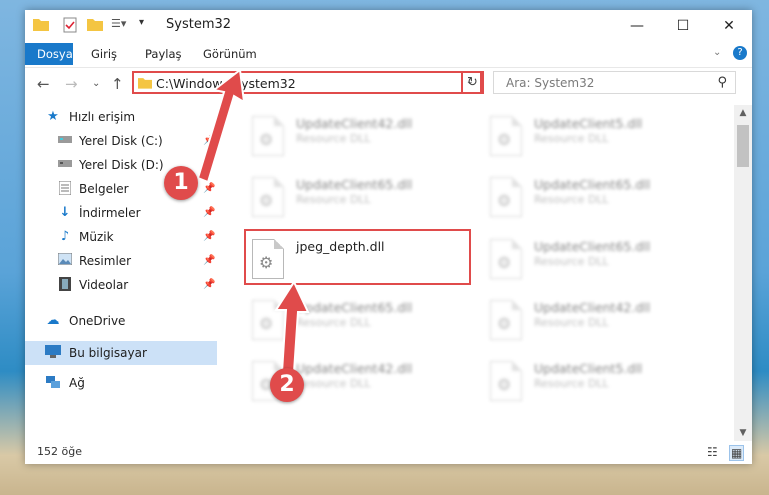 This screenshot has height=495, width=769. I want to click on scroll-up-icon: ▲, so click(743, 113).